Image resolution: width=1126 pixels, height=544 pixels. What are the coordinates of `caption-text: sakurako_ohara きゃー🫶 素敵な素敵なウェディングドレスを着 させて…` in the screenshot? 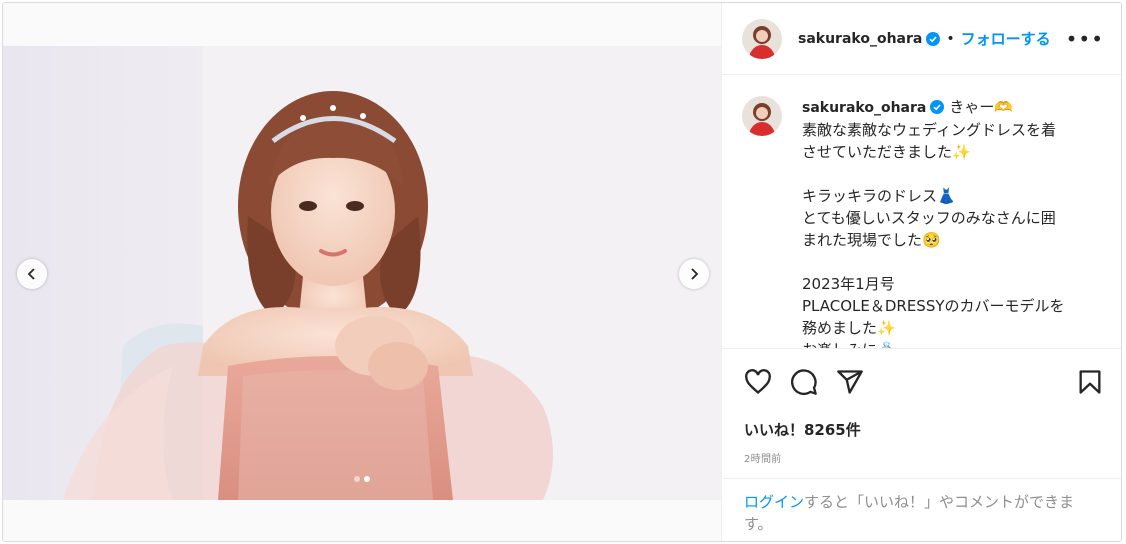 It's located at (952, 222).